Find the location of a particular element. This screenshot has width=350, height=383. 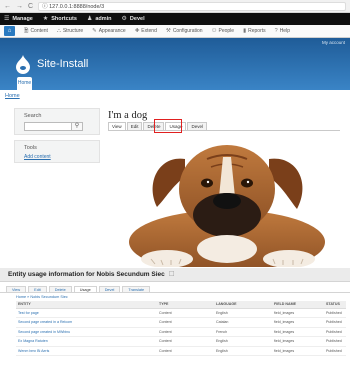

user-menu: ♟ admin is located at coordinates (99, 19).